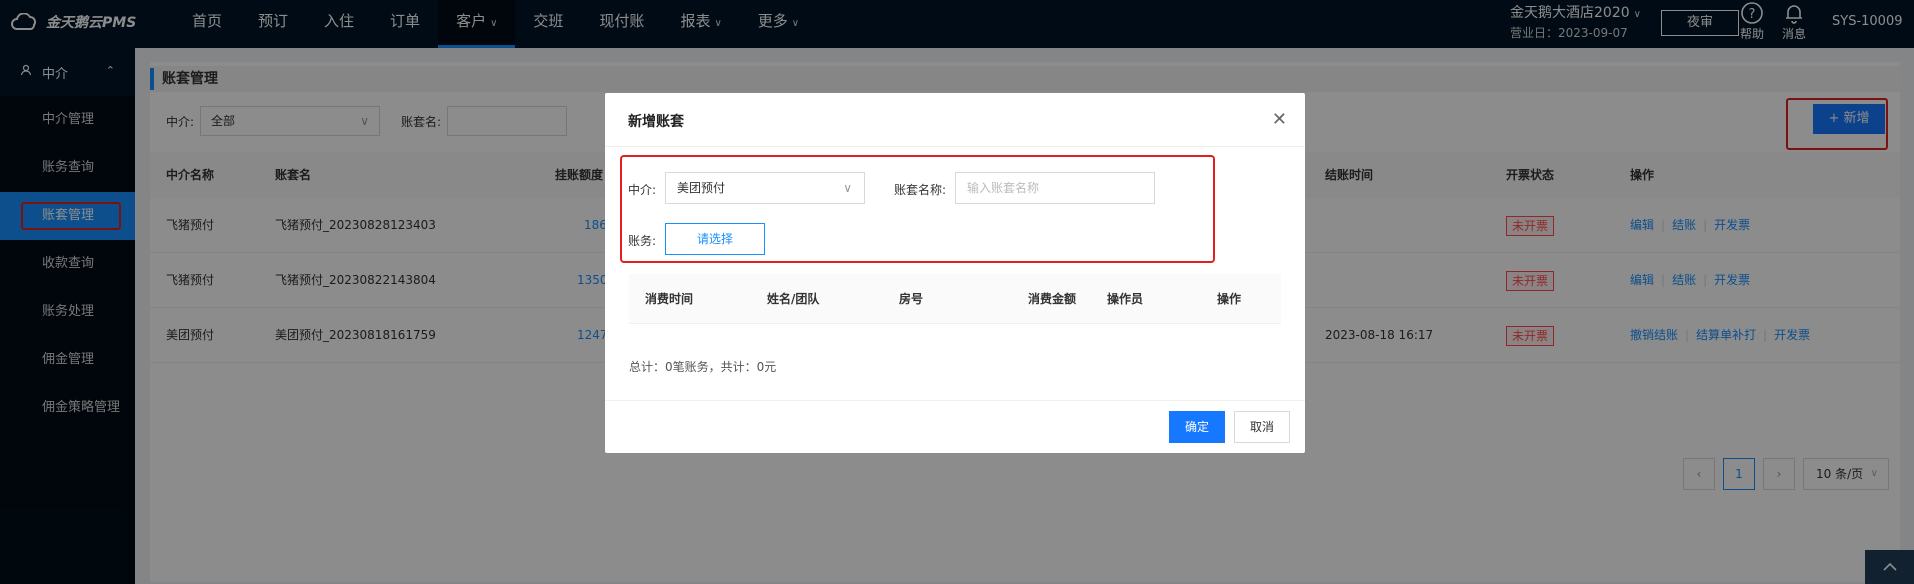 This screenshot has width=1914, height=584. I want to click on modal-title: 新增账套, so click(656, 122).